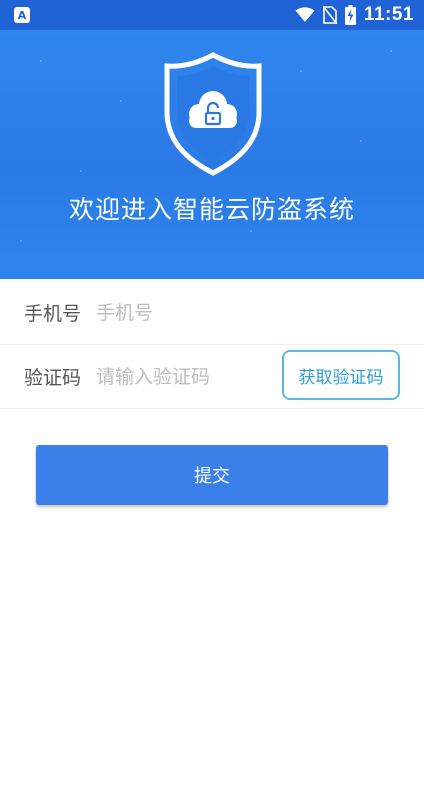 Image resolution: width=424 pixels, height=800 pixels. I want to click on no-sim-icon, so click(329, 15).